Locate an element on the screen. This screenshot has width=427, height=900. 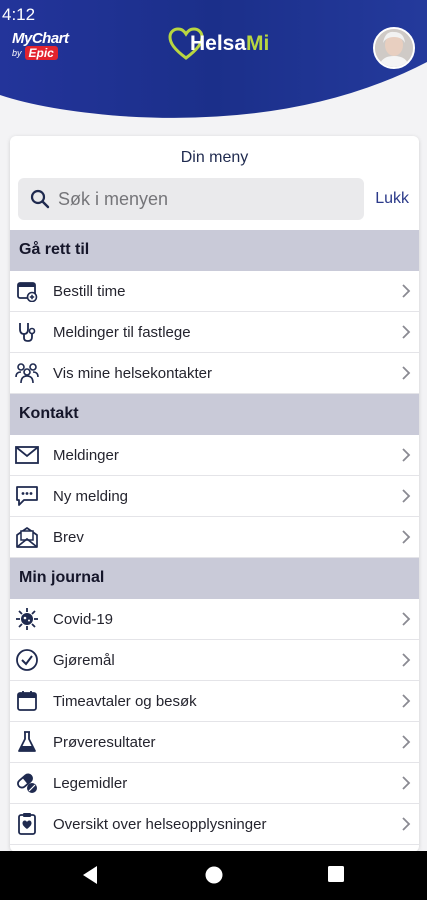
by-text: by is located at coordinates (17, 53).